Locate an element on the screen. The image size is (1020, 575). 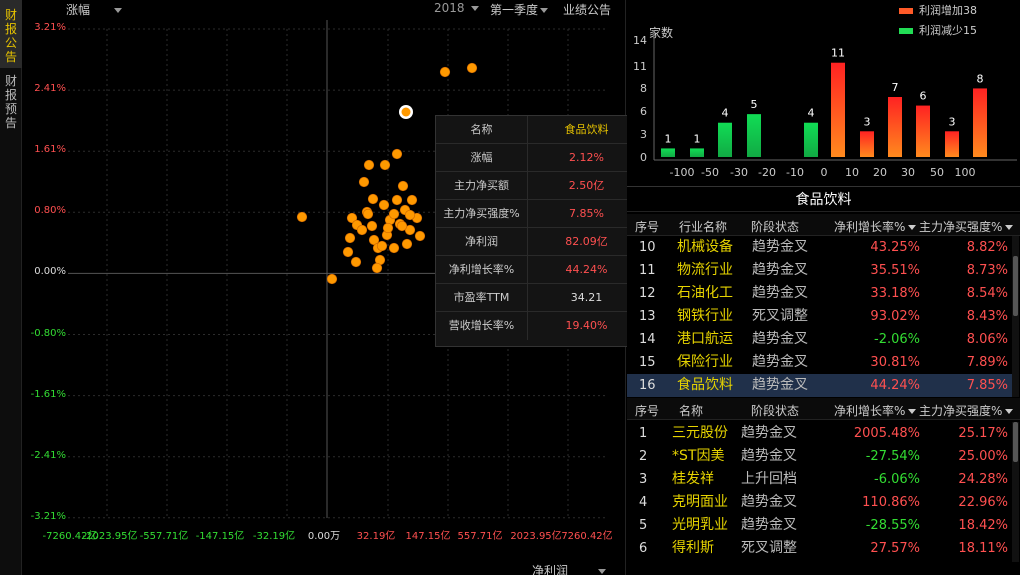
row-growth: 44.24% is located at coordinates (895, 385).